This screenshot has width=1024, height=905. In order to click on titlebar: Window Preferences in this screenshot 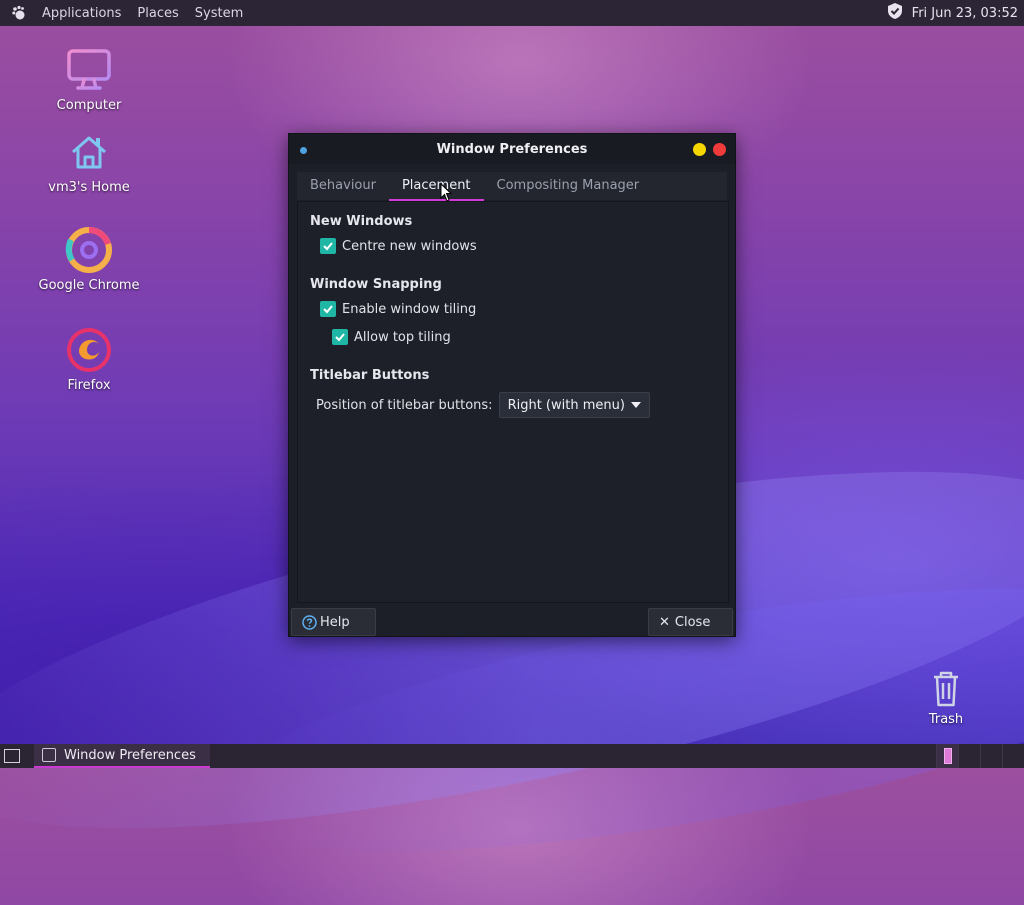, I will do `click(512, 149)`.